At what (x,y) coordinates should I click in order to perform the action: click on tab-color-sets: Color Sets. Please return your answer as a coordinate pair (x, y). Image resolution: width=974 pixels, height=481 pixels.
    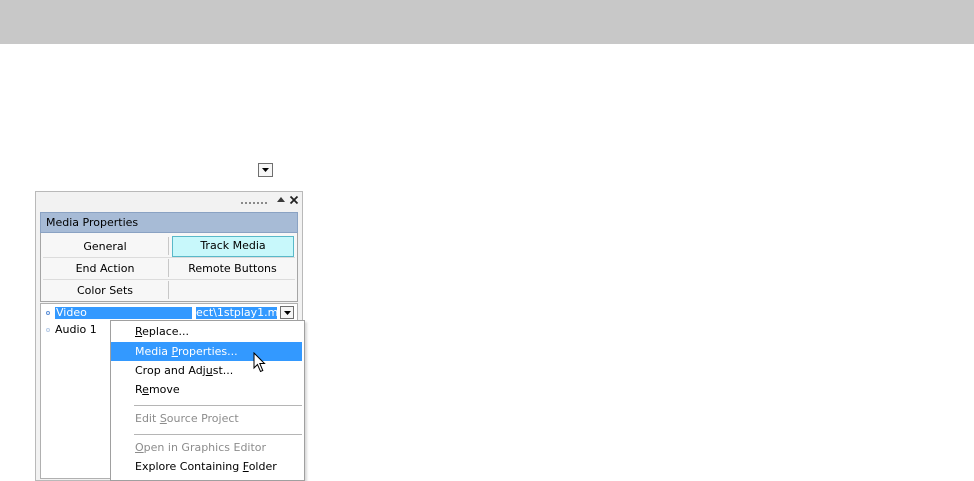
    Looking at the image, I should click on (105, 290).